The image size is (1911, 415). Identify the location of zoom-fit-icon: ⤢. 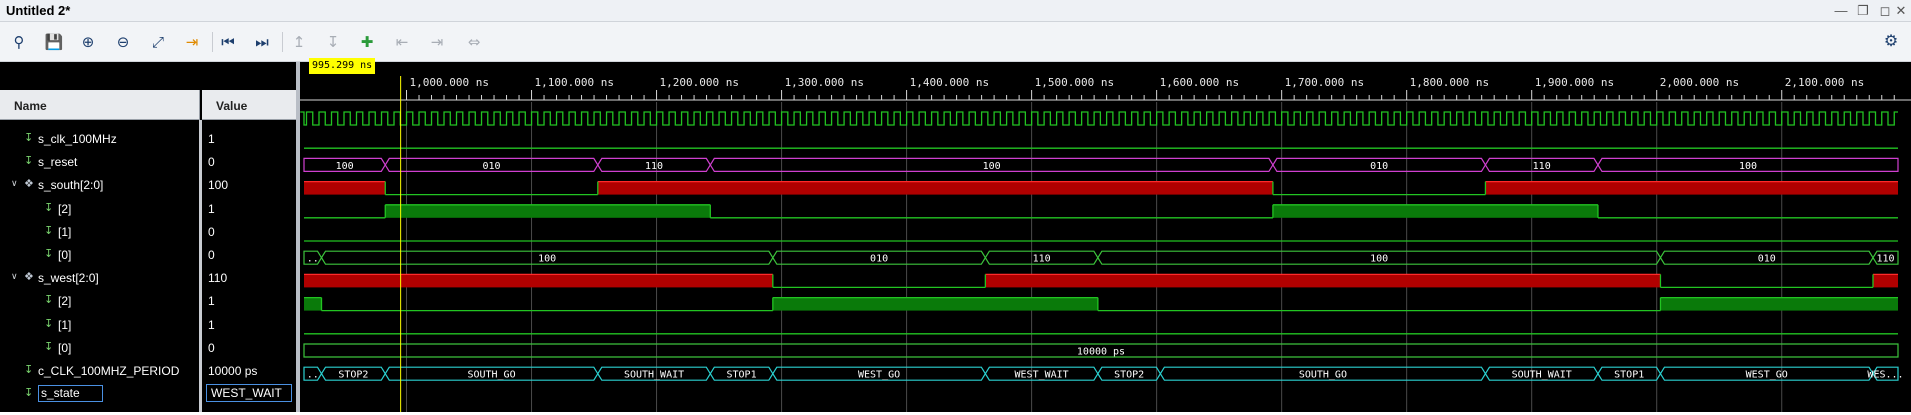
(158, 42).